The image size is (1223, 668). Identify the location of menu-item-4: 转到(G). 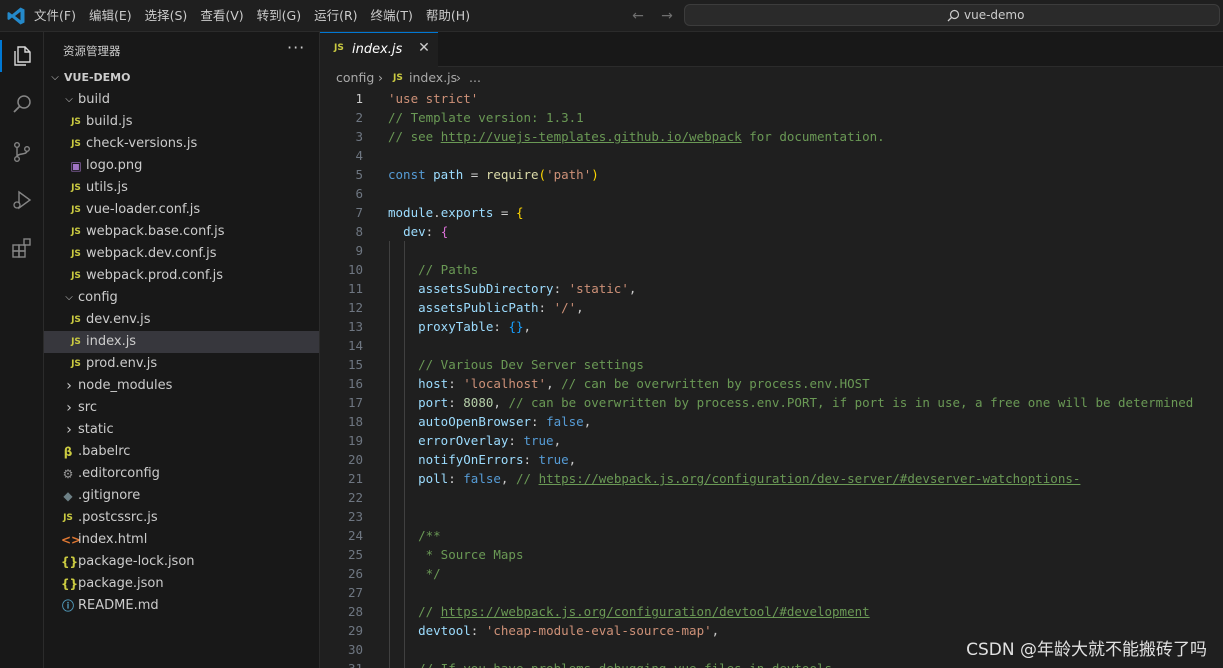
(279, 16).